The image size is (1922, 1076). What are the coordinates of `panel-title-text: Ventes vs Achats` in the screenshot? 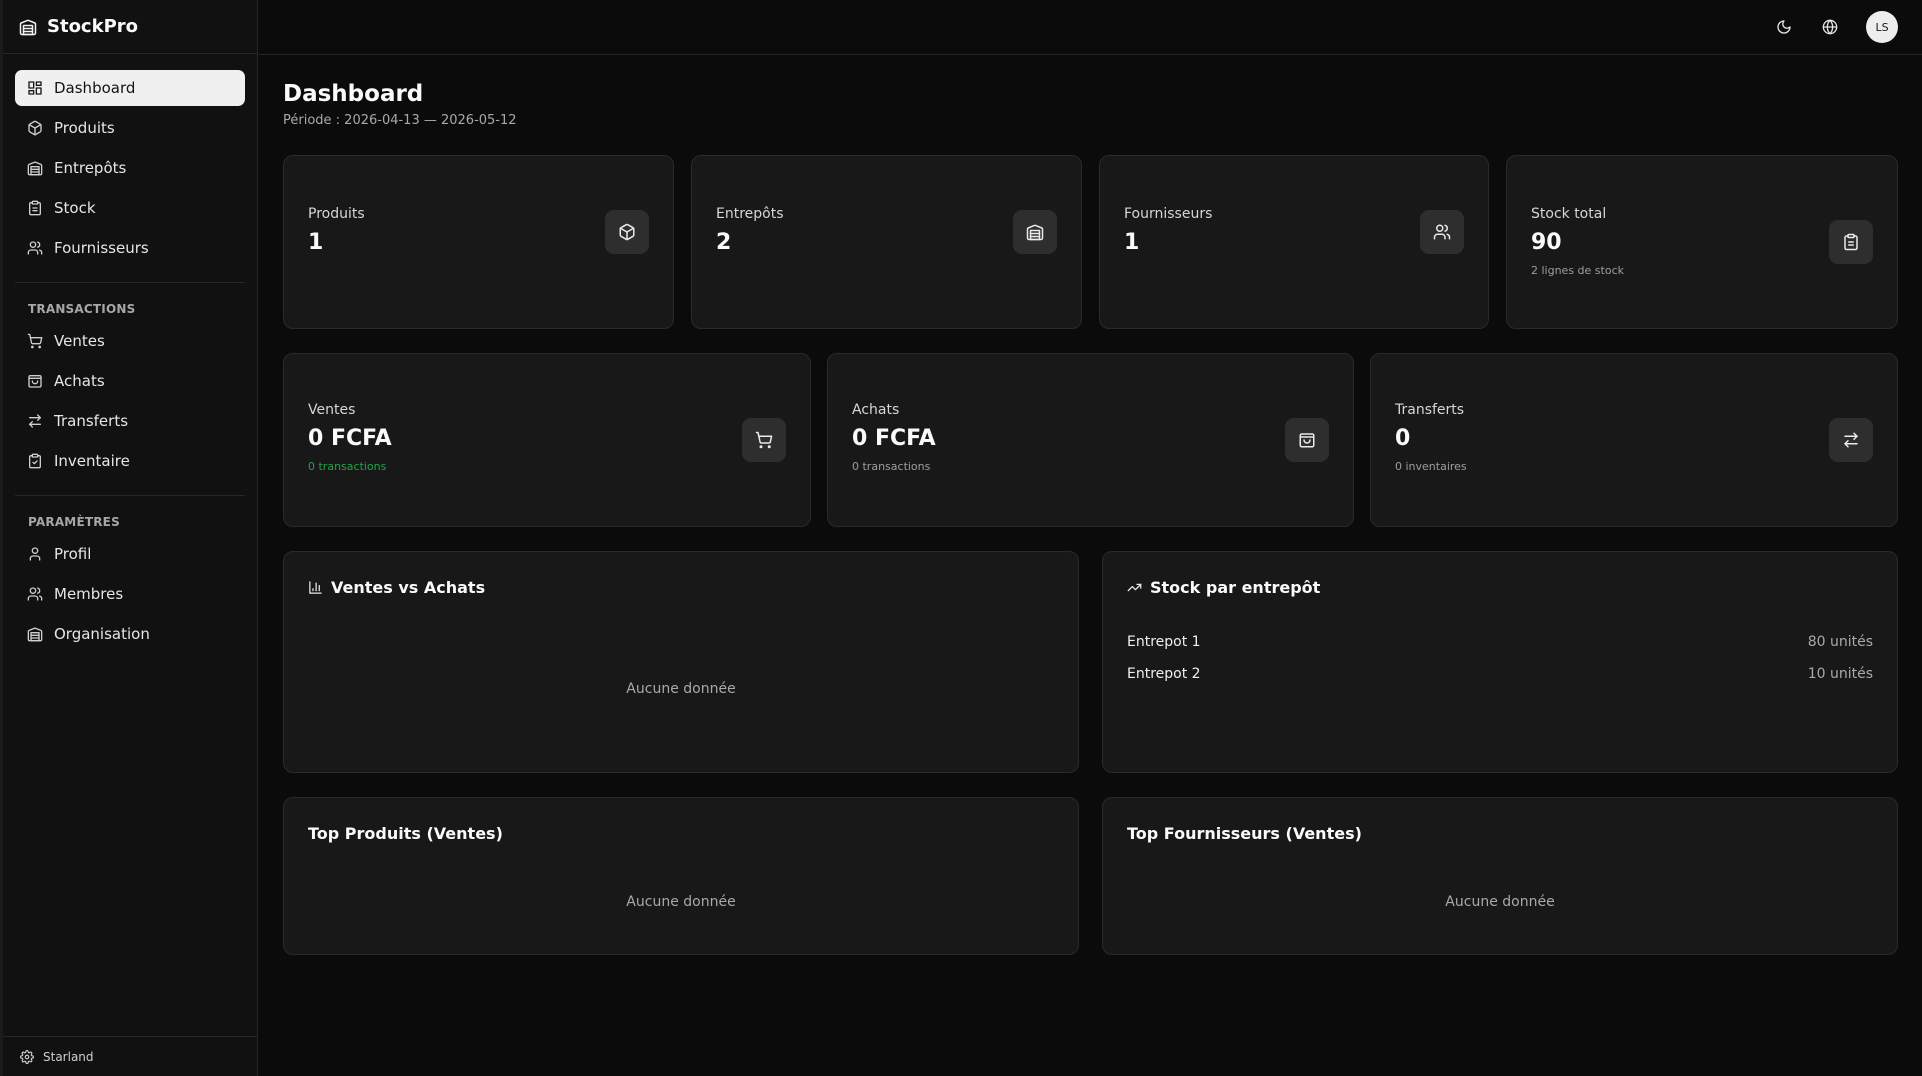 It's located at (408, 587).